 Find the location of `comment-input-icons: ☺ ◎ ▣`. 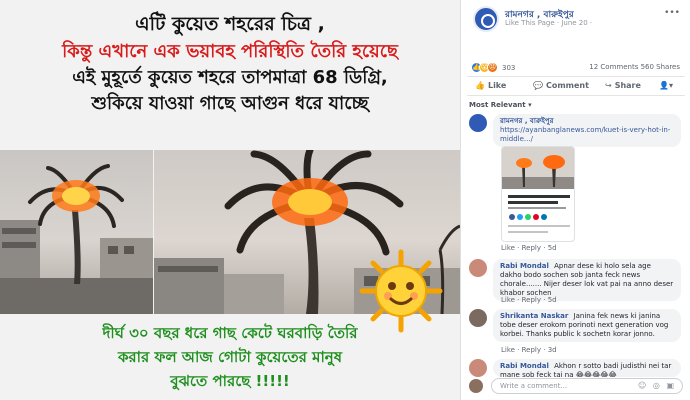

comment-input-icons: ☺ ◎ ▣ is located at coordinates (657, 385).